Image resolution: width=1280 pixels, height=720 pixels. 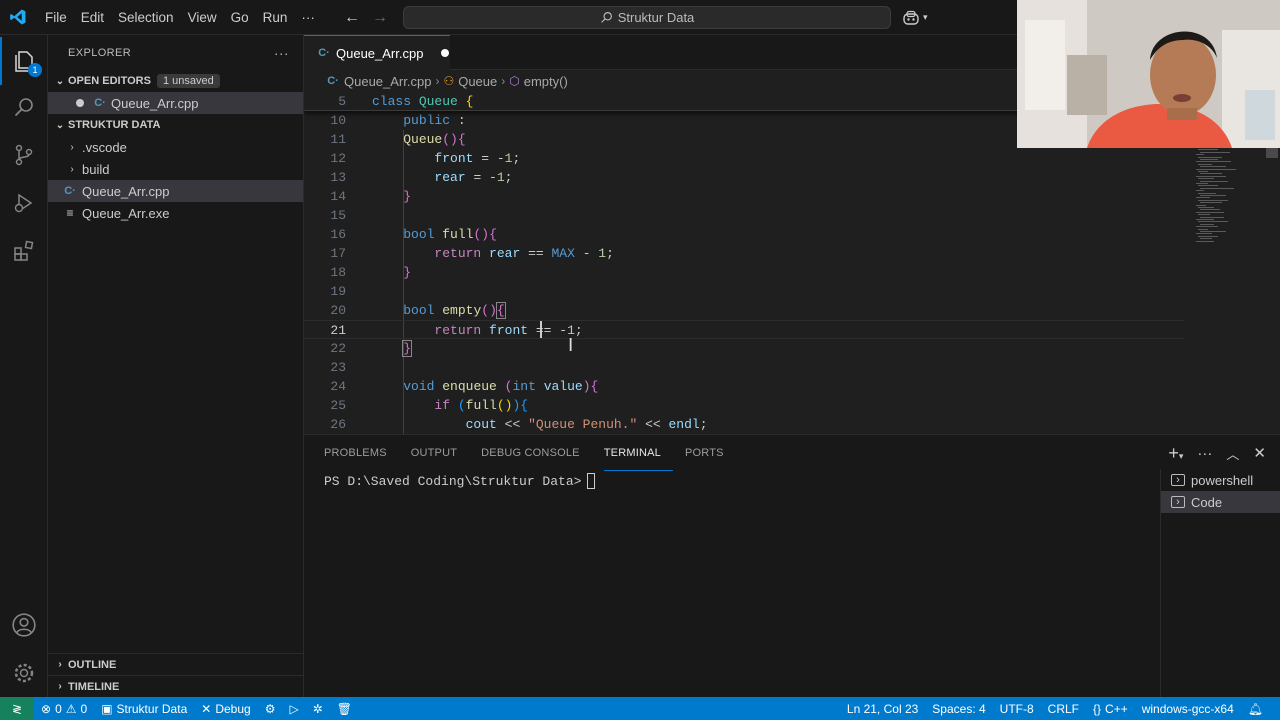 What do you see at coordinates (270, 708) in the screenshot?
I see `settings-status: ⚙` at bounding box center [270, 708].